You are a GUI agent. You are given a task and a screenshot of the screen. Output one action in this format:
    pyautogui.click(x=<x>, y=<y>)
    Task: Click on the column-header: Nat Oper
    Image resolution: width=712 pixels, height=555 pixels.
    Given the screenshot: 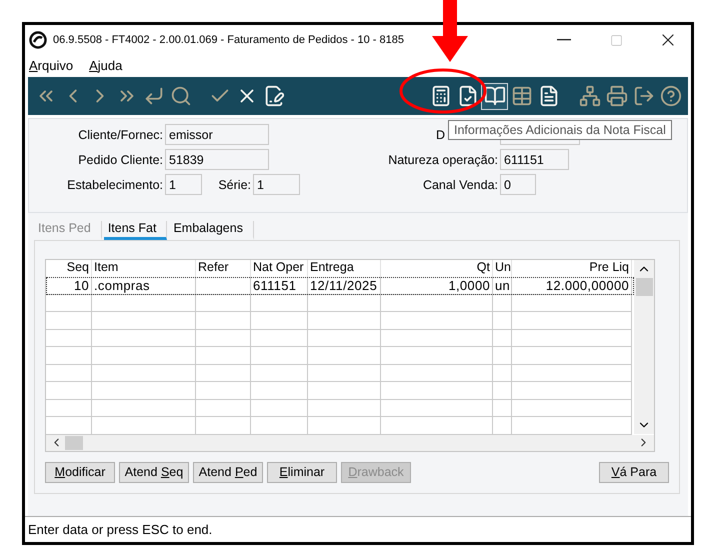 What is the action you would take?
    pyautogui.click(x=279, y=268)
    